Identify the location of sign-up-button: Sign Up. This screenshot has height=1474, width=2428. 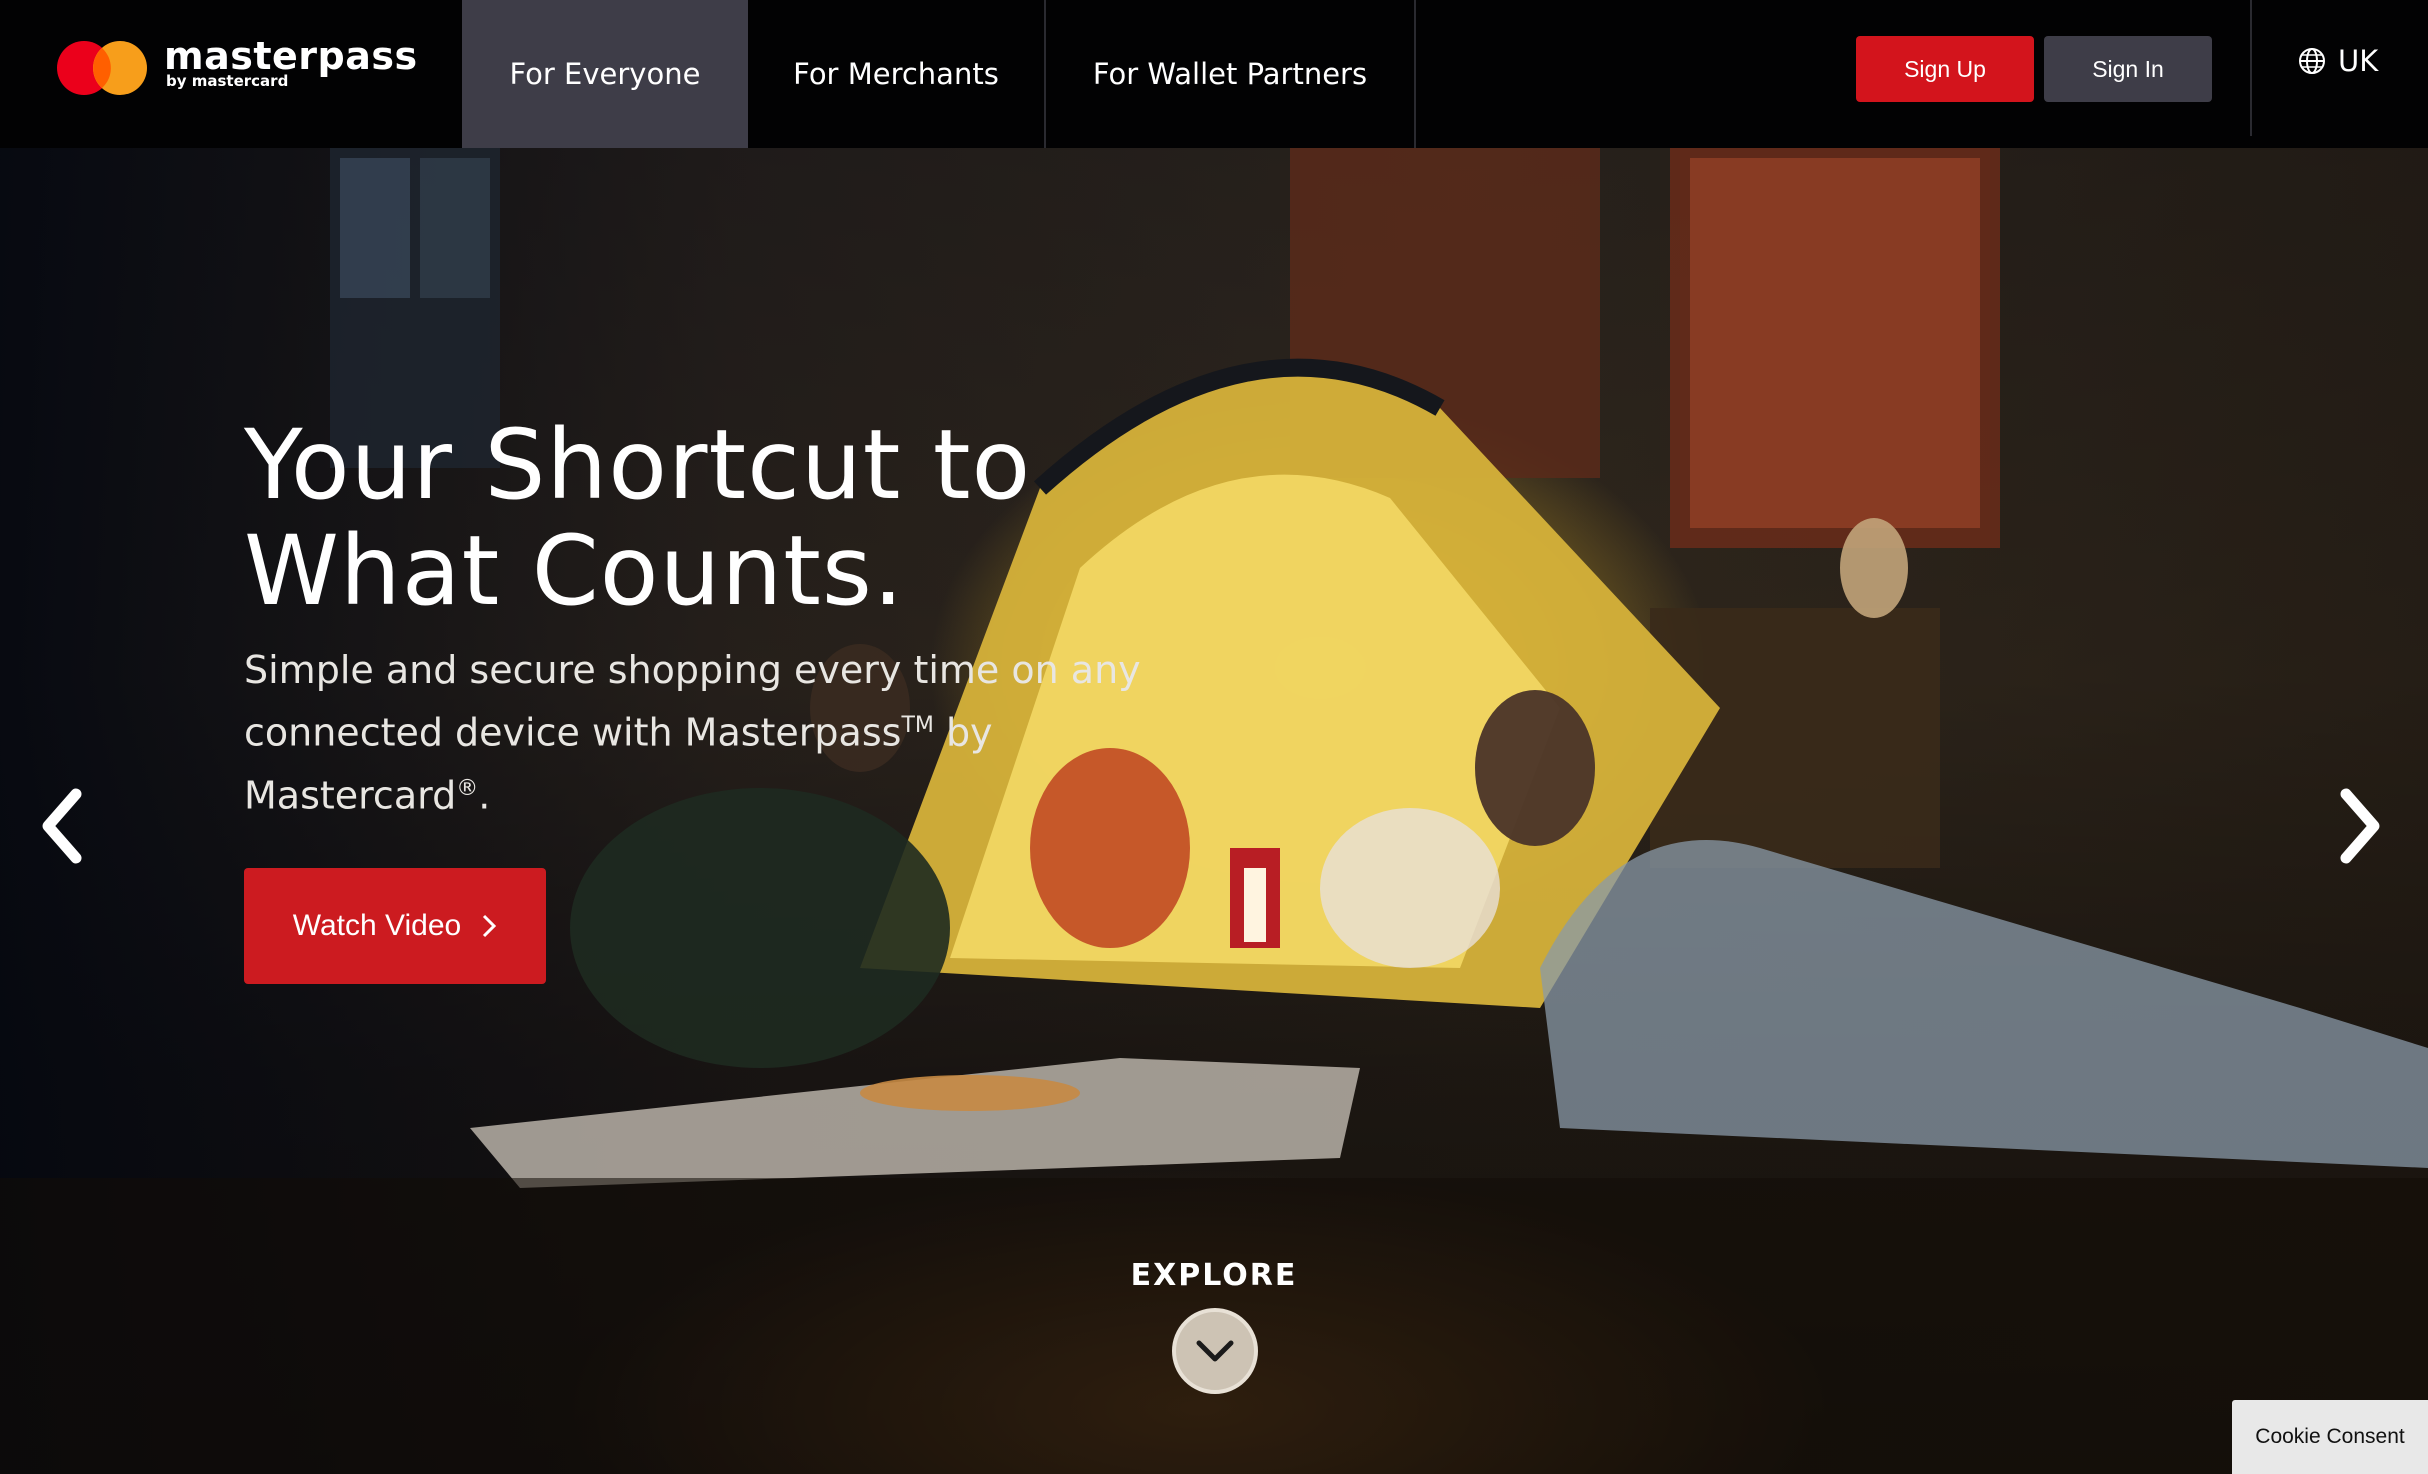
(1945, 69).